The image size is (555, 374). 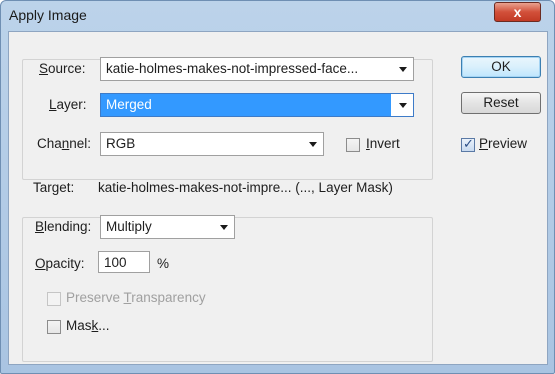 I want to click on opacity-input: 100, so click(x=124, y=262).